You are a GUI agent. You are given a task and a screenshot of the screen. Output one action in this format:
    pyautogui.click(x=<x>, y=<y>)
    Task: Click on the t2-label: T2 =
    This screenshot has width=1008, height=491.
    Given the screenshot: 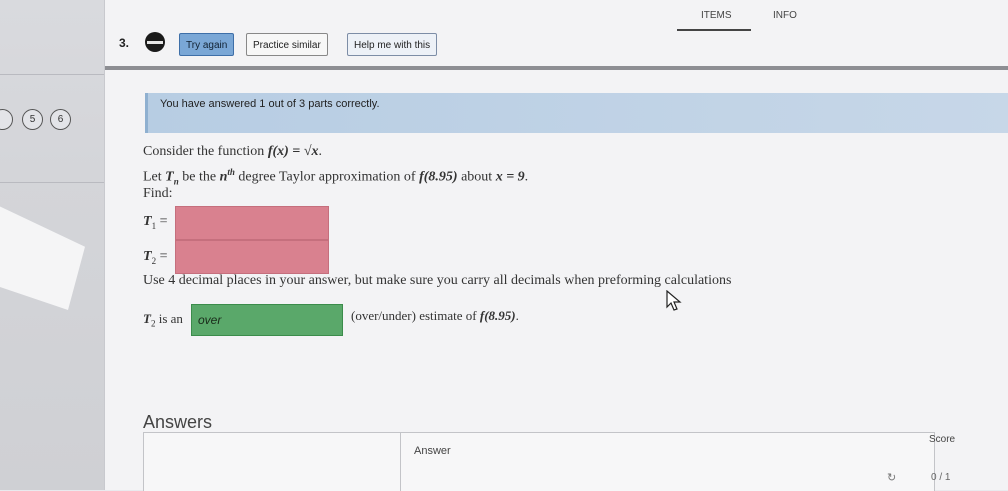 What is the action you would take?
    pyautogui.click(x=155, y=257)
    